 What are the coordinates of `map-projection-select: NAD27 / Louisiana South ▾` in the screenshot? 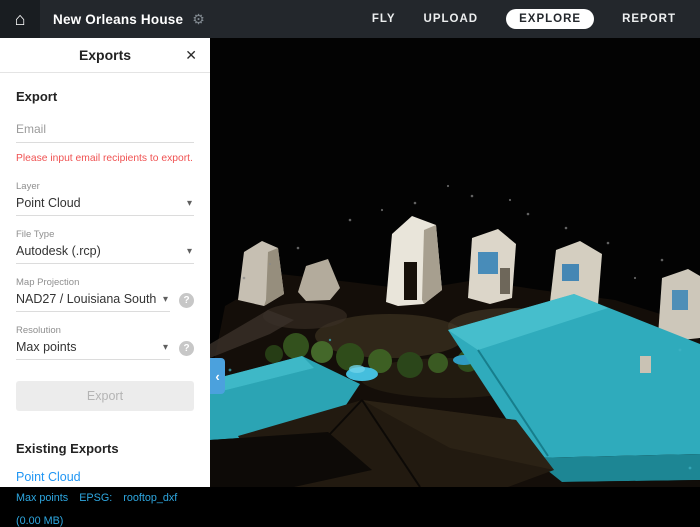 It's located at (93, 301).